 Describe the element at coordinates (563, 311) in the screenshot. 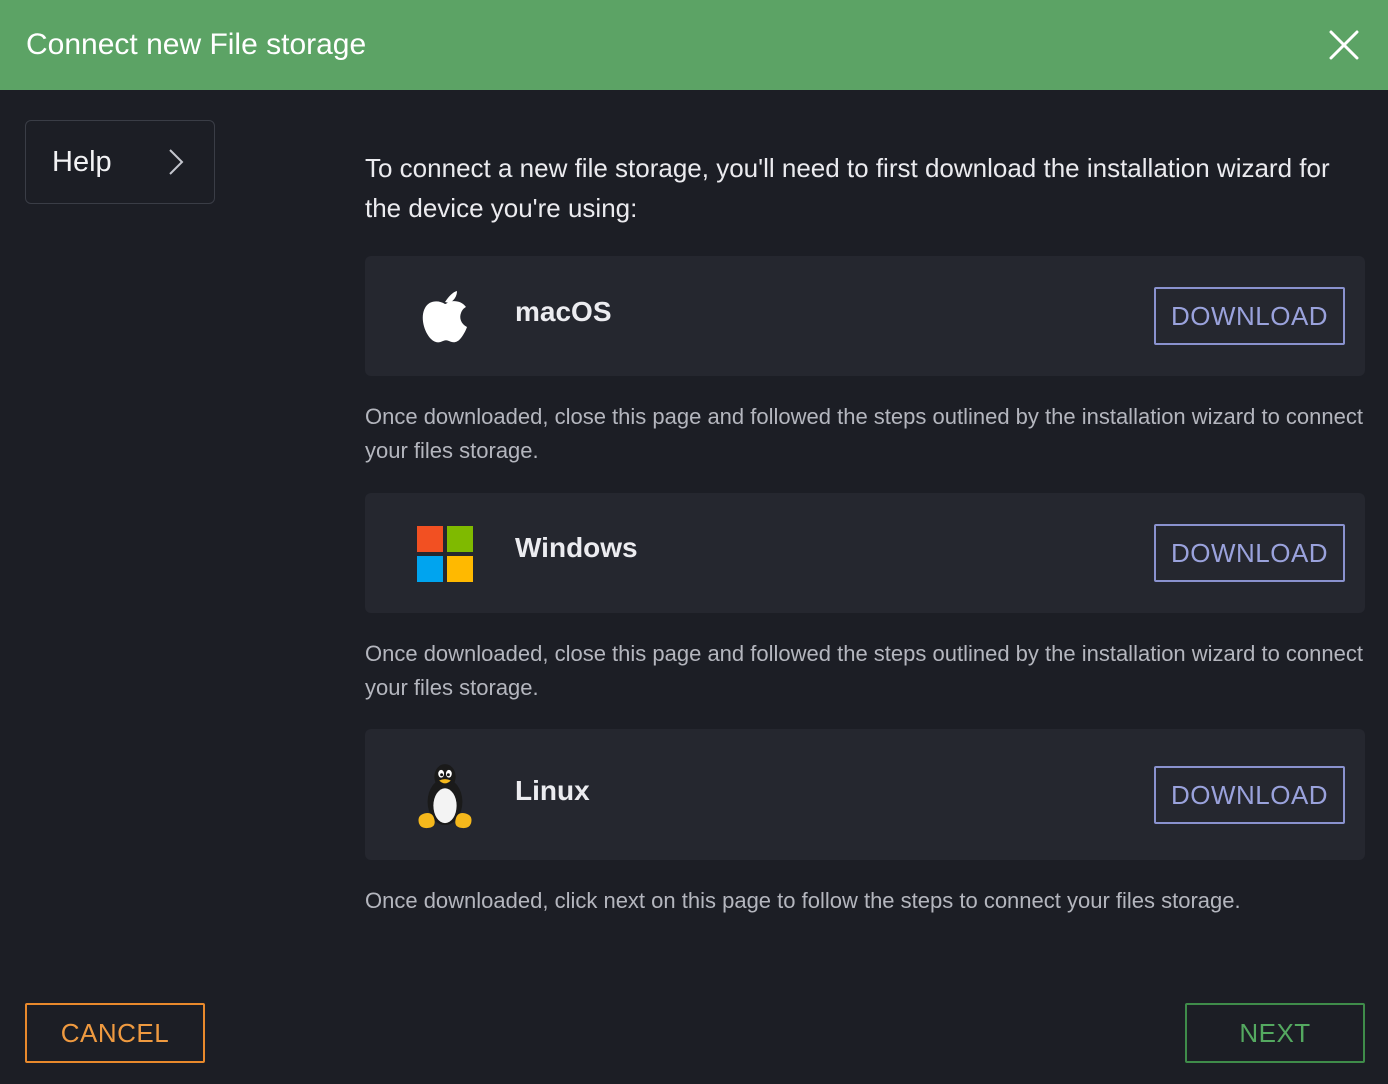

I see `platform-name: macOS` at that location.